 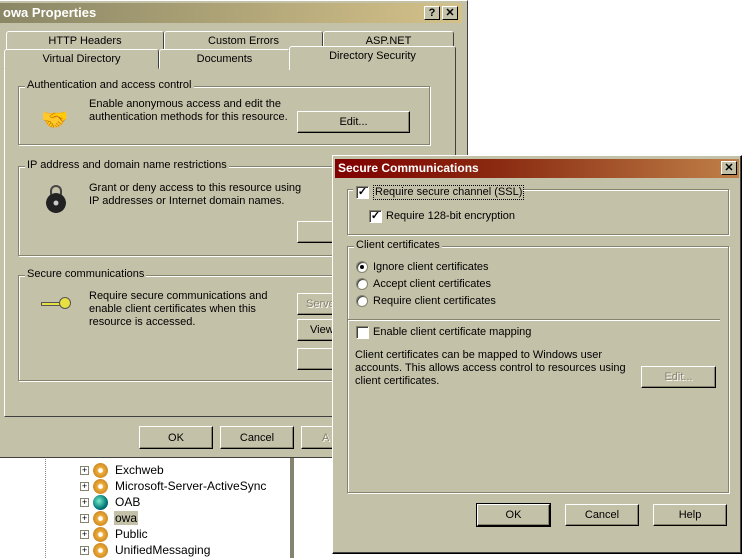 What do you see at coordinates (257, 437) in the screenshot?
I see `cancel-button: Cancel` at bounding box center [257, 437].